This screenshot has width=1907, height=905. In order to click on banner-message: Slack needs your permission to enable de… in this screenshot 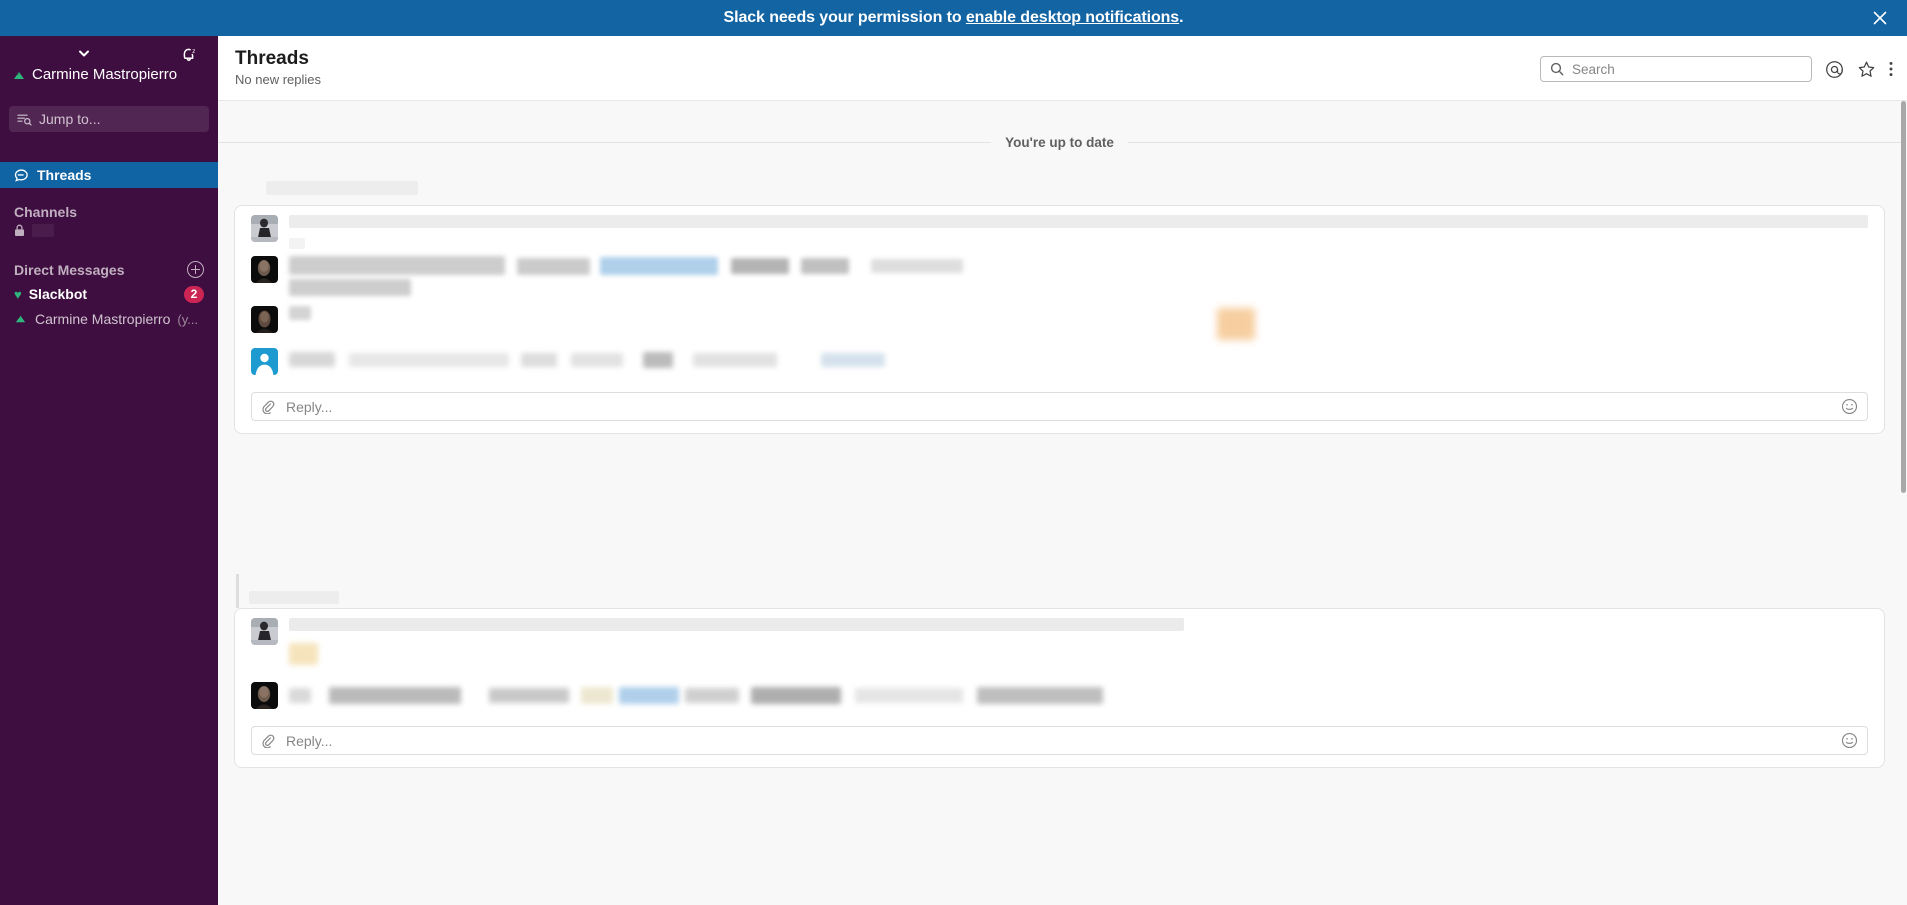, I will do `click(954, 18)`.